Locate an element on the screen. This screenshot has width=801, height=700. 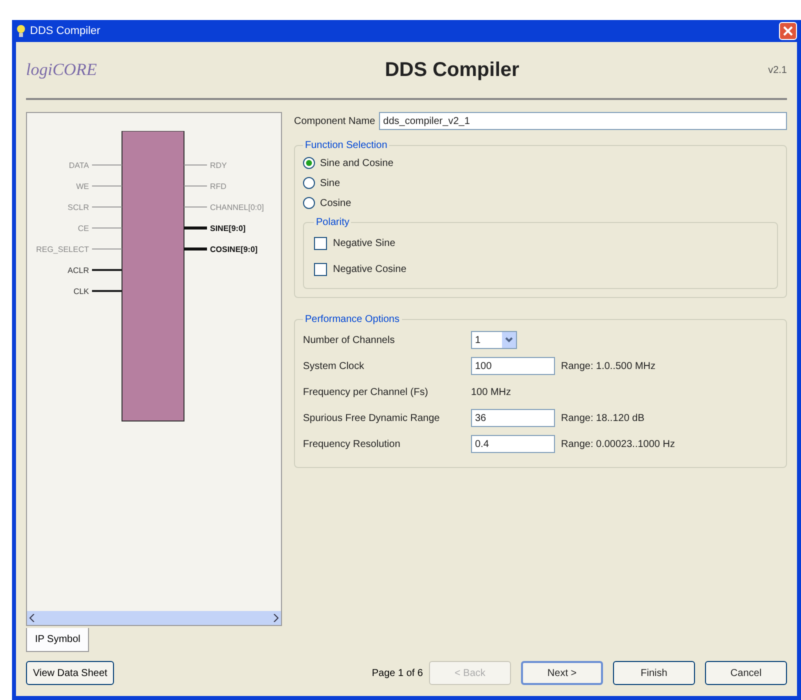
value-text: 100 MHz is located at coordinates (491, 393).